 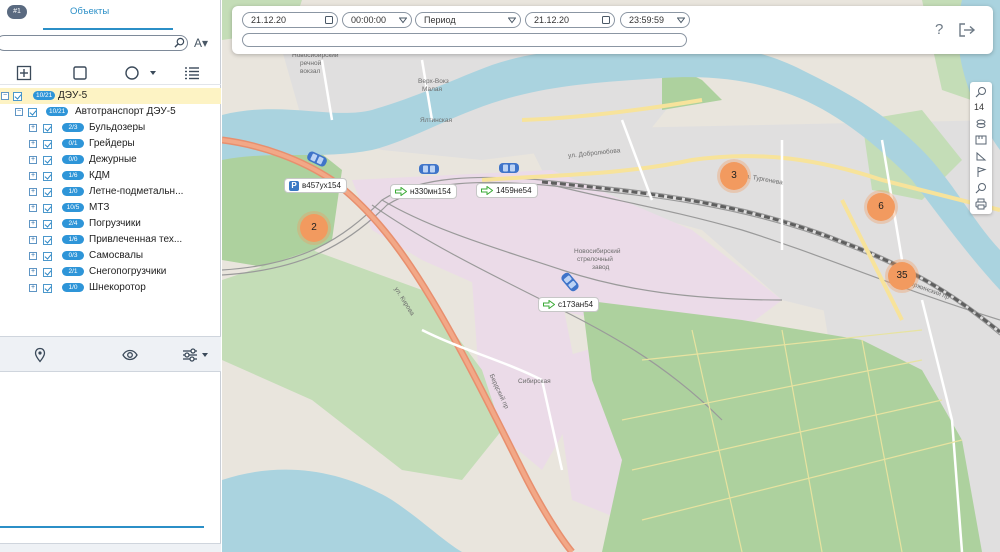 I want to click on time-to-field: 23:59:59, so click(x=655, y=20).